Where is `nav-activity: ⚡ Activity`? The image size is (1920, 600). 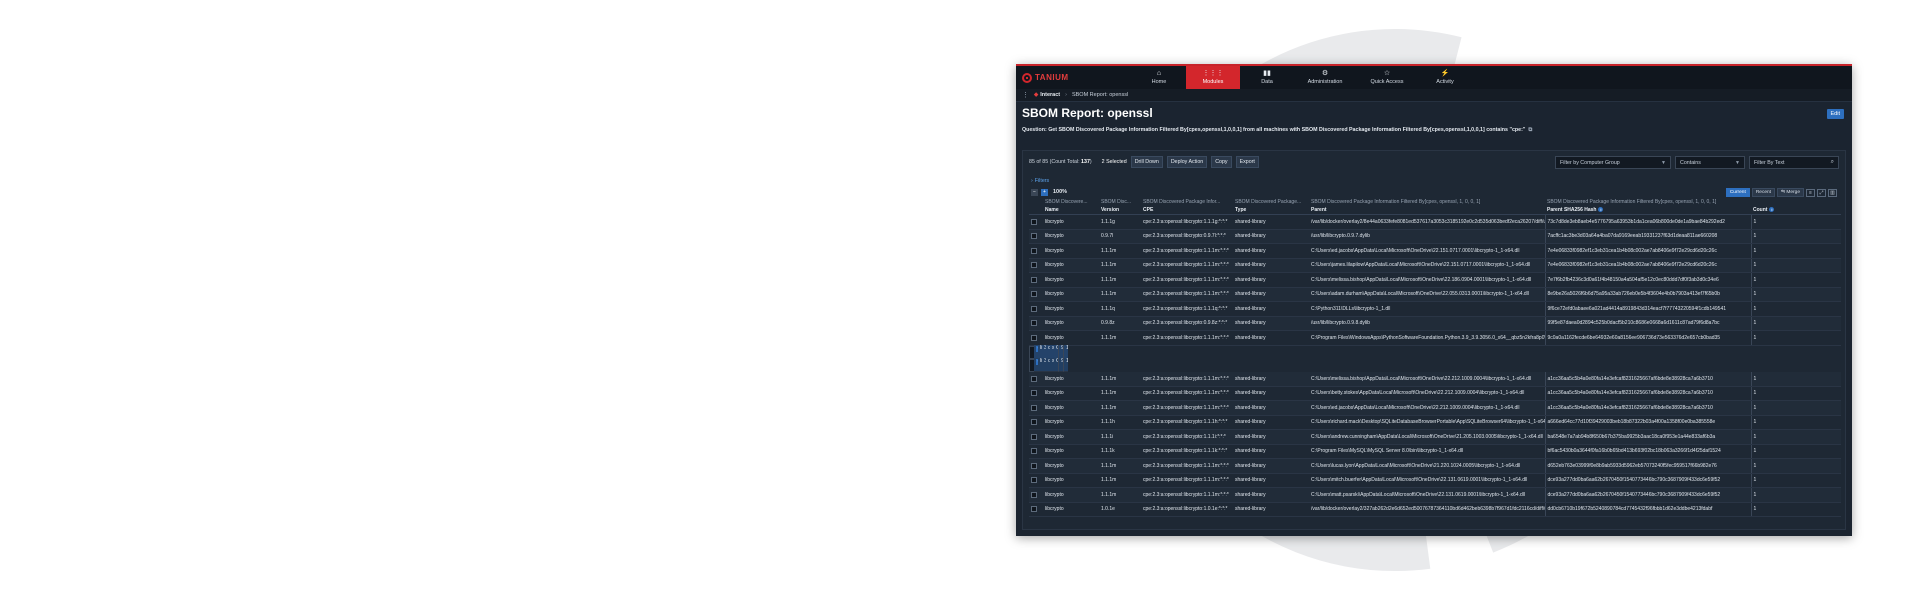 nav-activity: ⚡ Activity is located at coordinates (1445, 77).